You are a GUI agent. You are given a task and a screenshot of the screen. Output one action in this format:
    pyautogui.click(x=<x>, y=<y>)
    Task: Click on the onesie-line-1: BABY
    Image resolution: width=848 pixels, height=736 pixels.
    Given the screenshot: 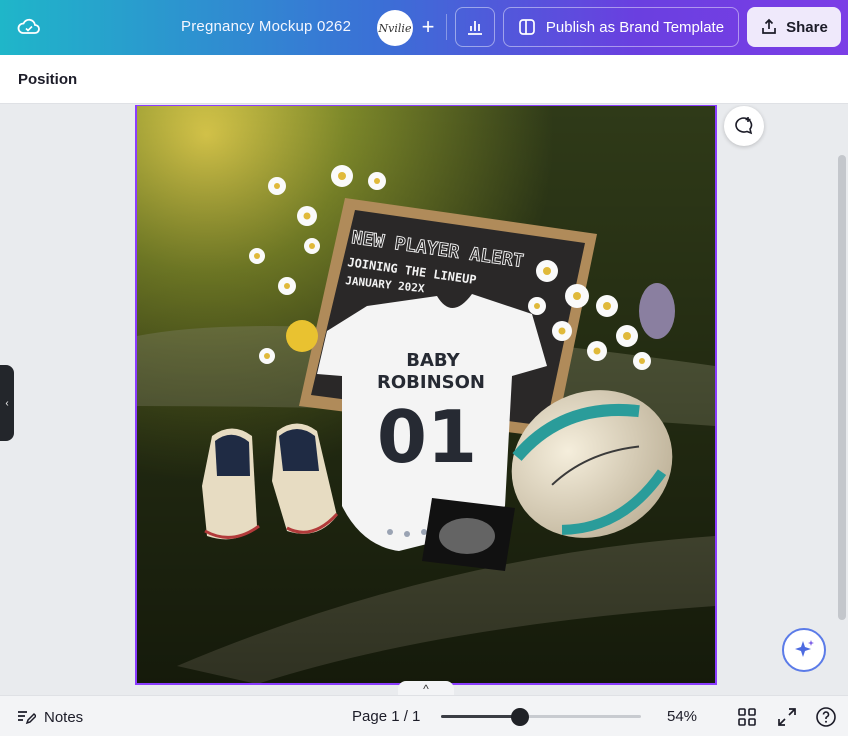 What is the action you would take?
    pyautogui.click(x=433, y=360)
    